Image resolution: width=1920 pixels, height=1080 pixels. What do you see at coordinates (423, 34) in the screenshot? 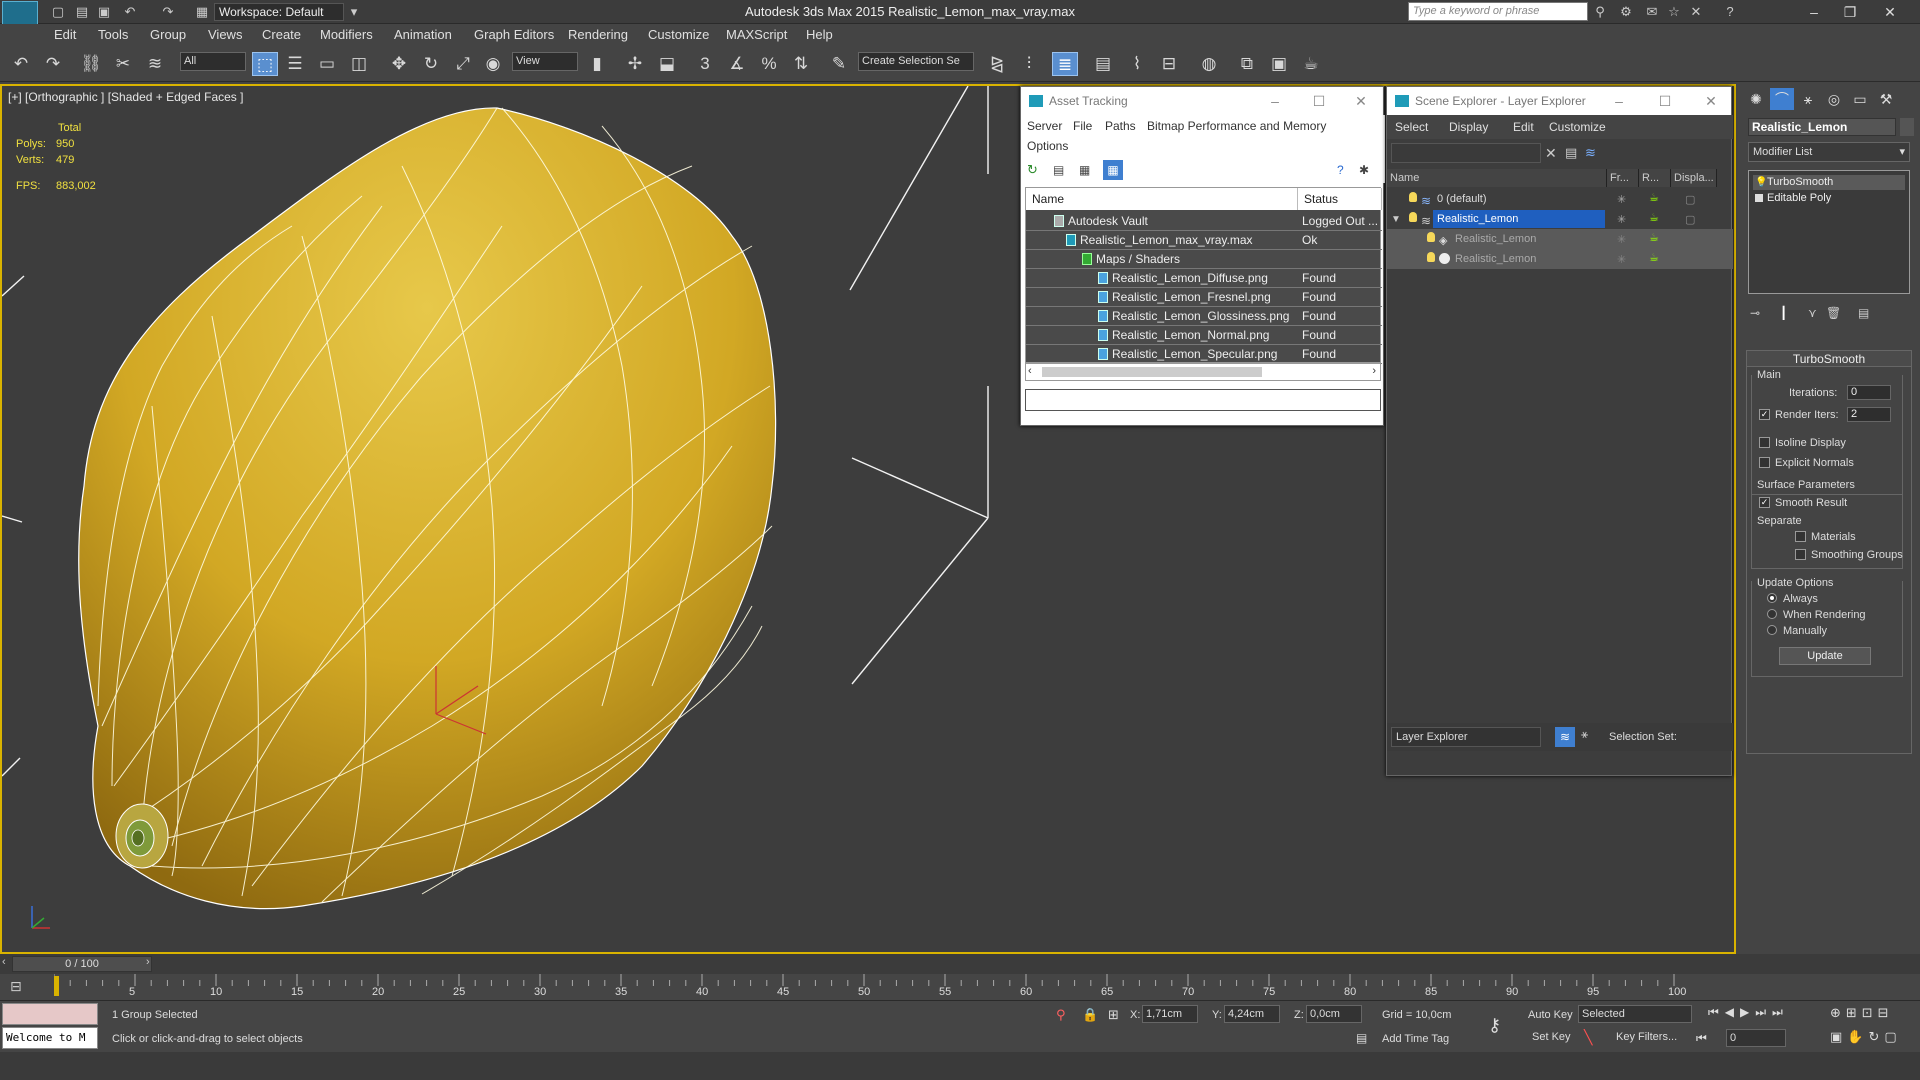
I see `menu-animation: Animation` at bounding box center [423, 34].